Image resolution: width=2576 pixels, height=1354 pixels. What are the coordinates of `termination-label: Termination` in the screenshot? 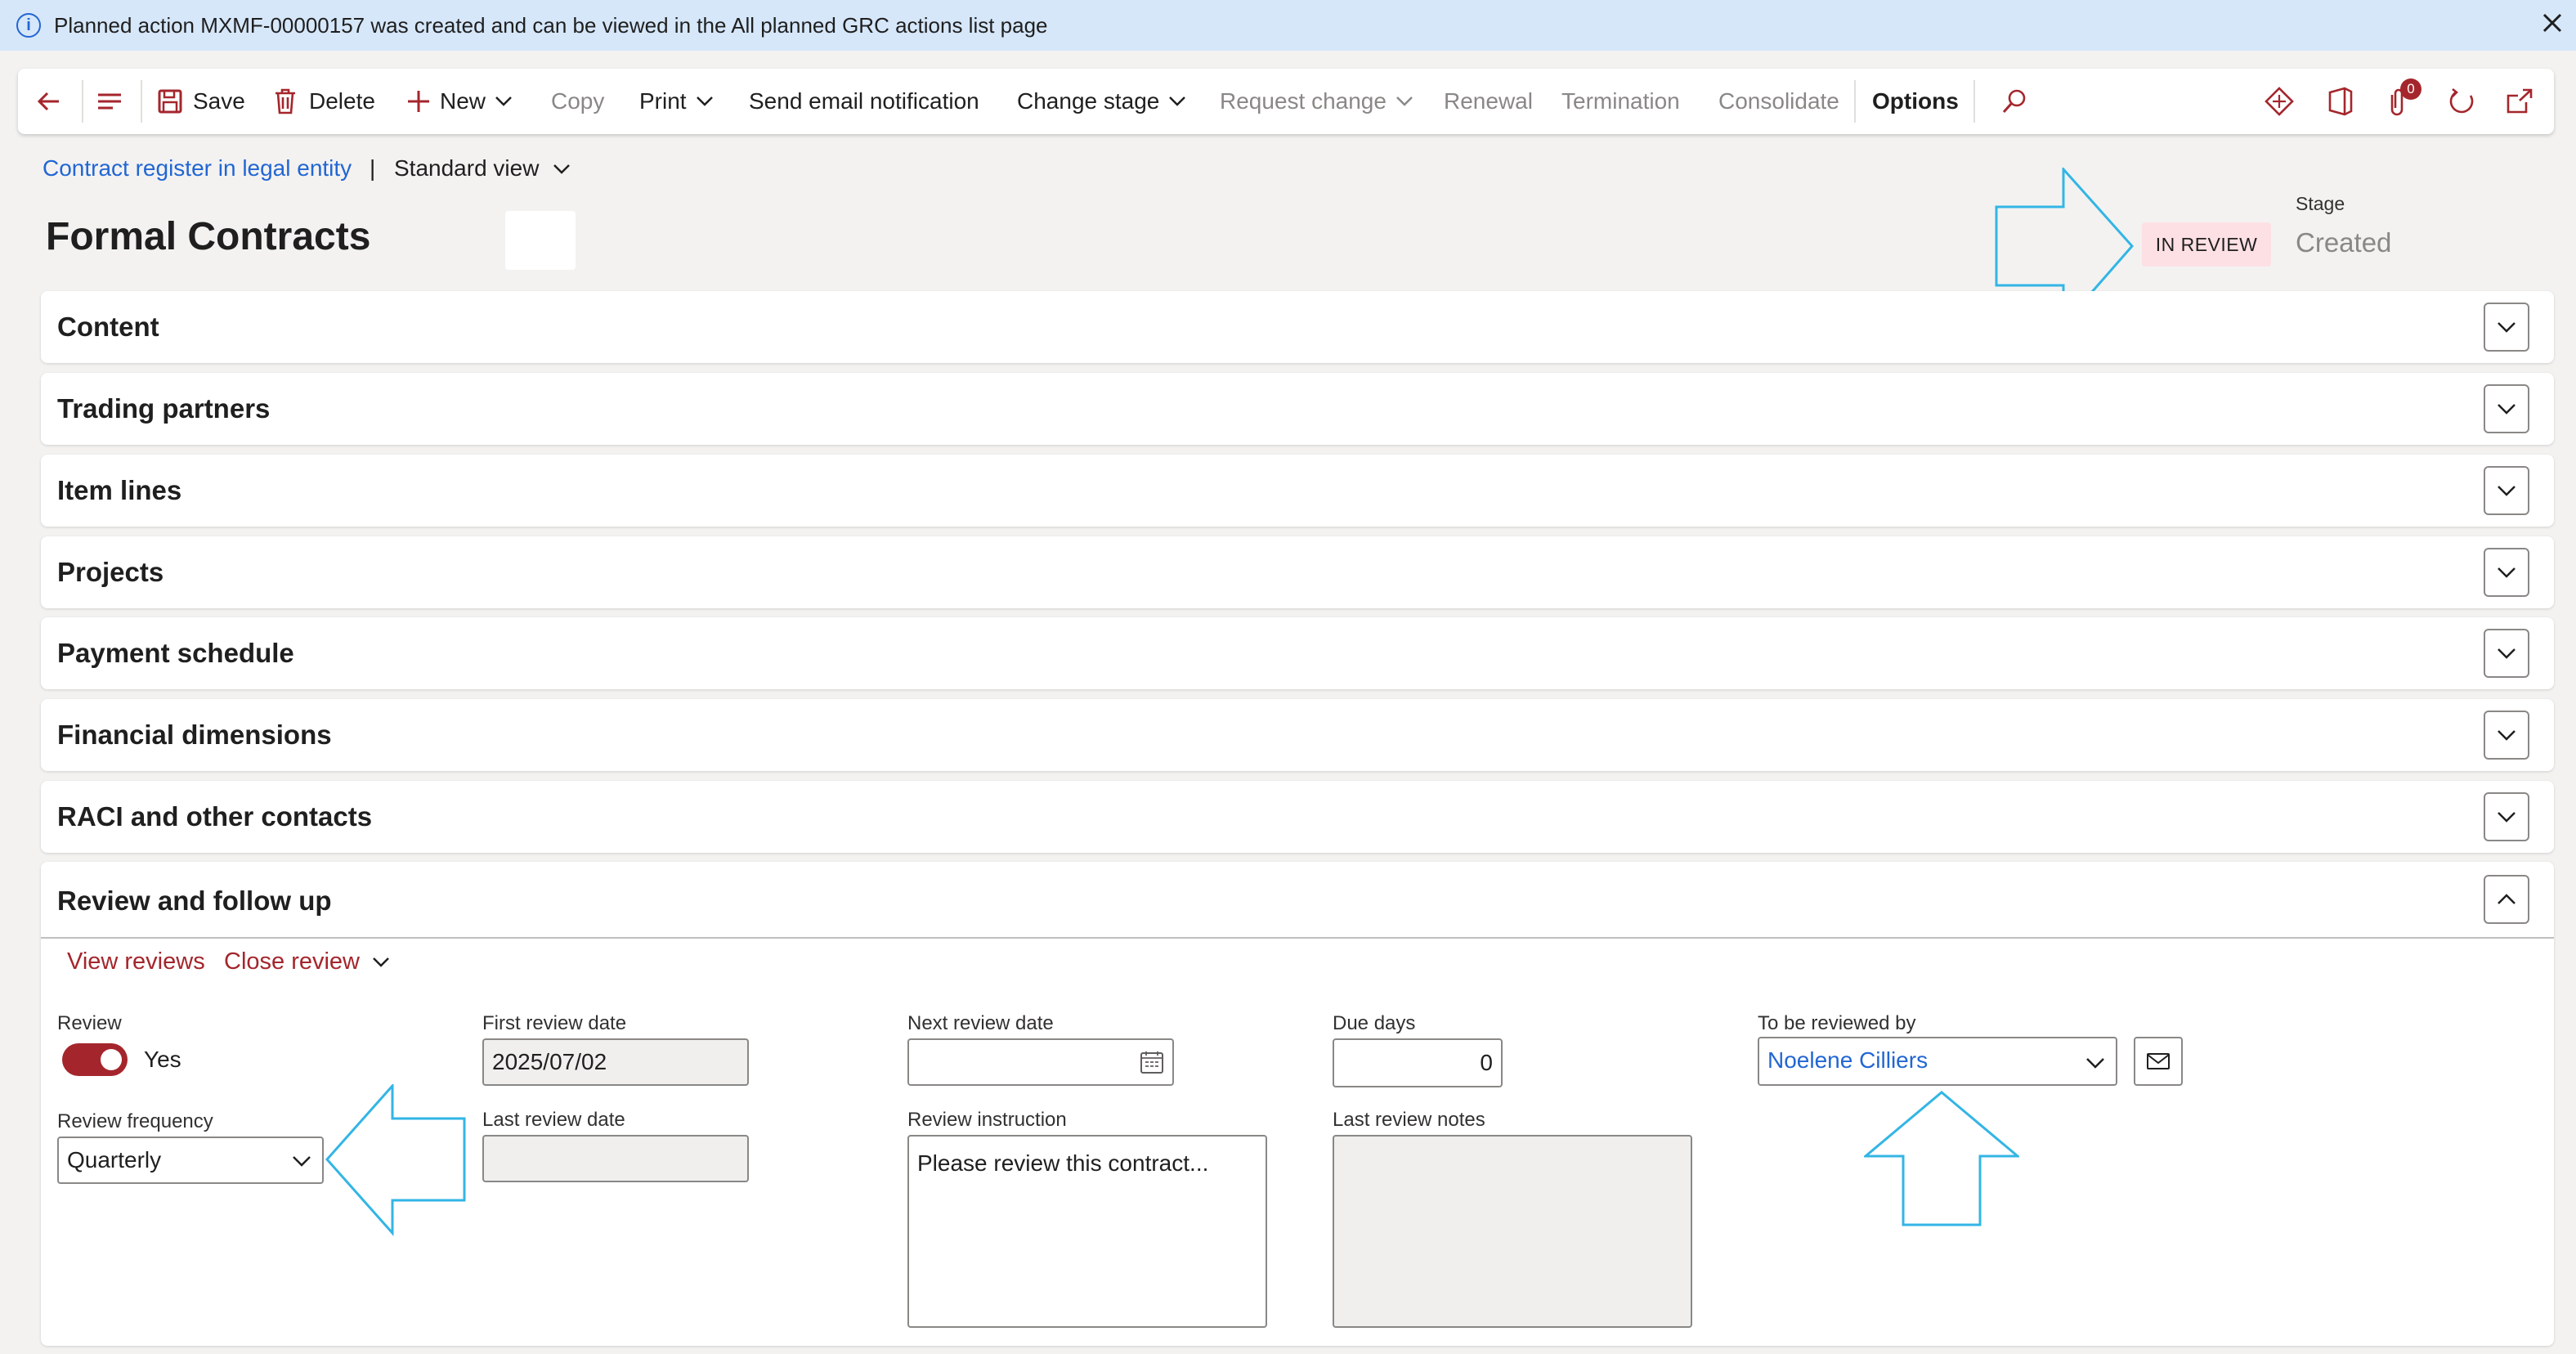 It's located at (1621, 101).